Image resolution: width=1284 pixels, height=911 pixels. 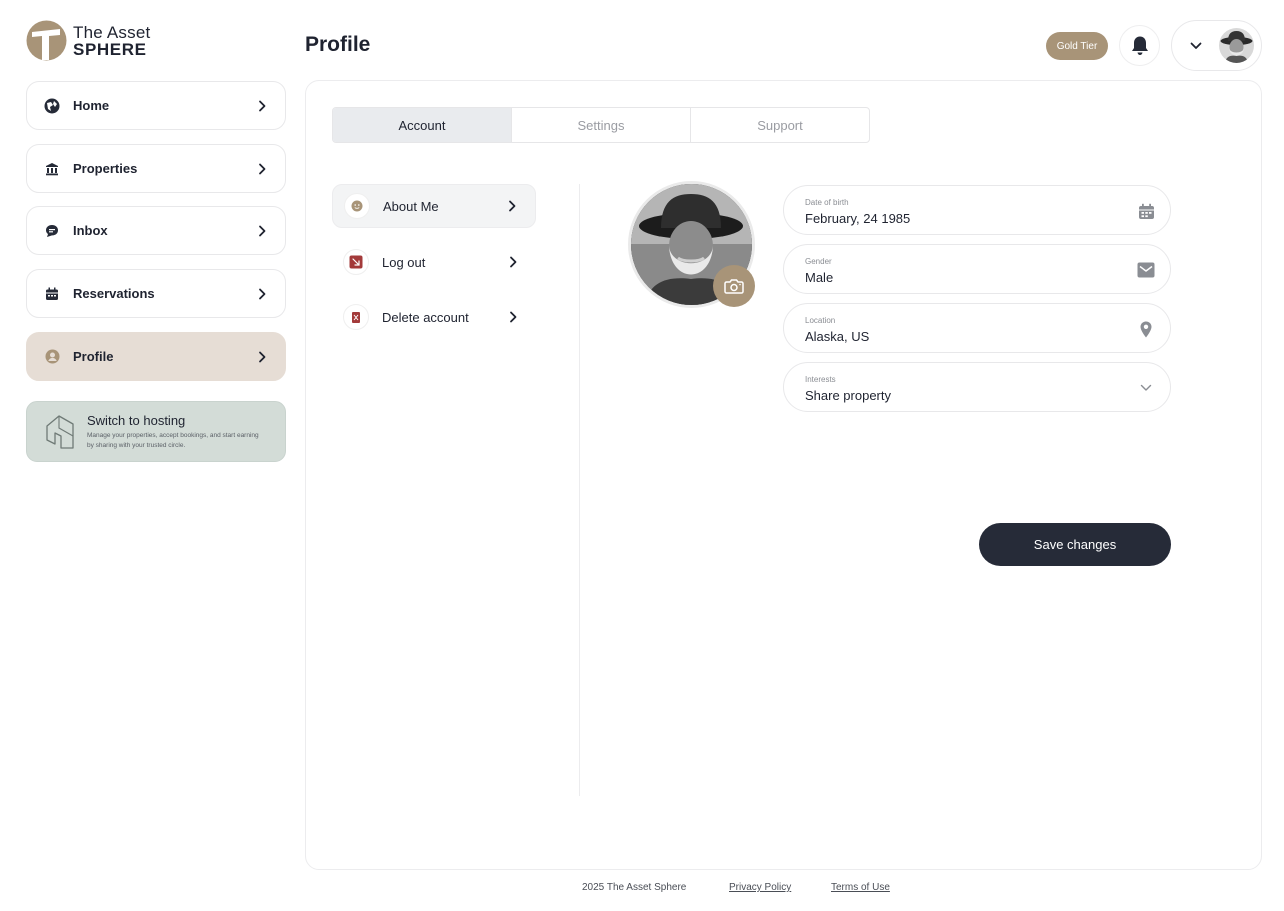 I want to click on user-menu-button, so click(x=1216, y=45).